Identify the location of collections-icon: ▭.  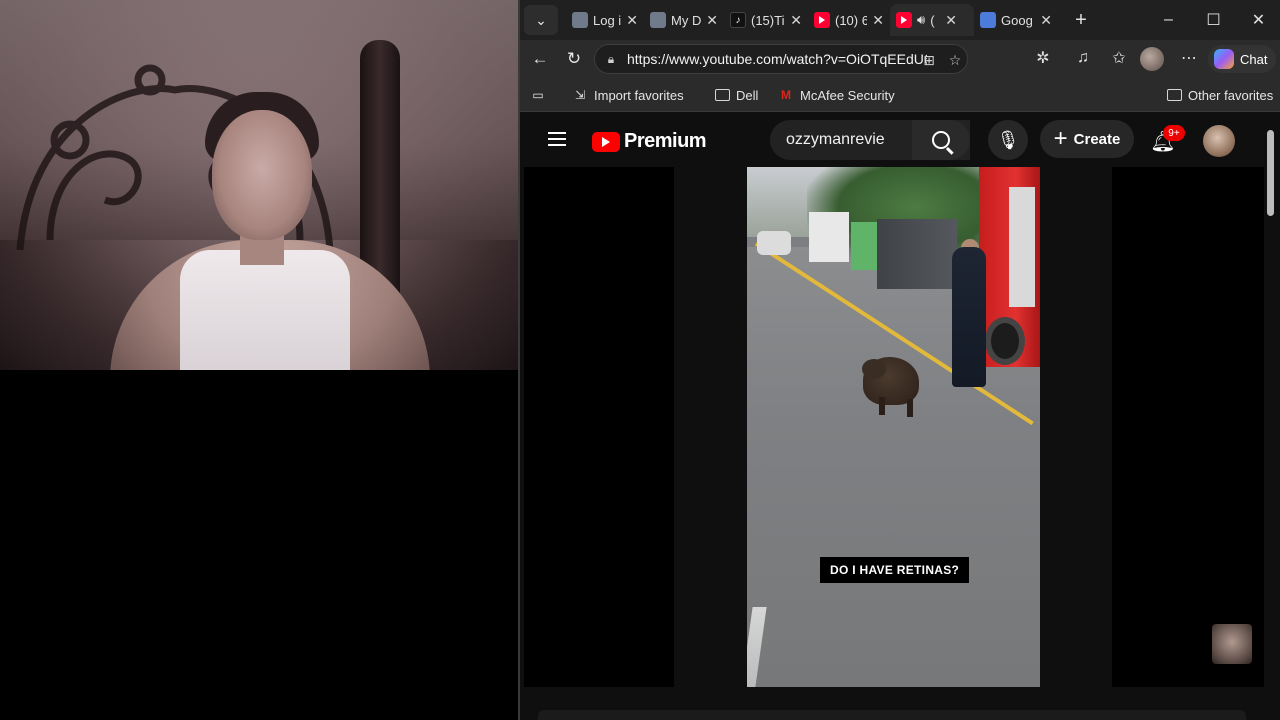
(538, 95).